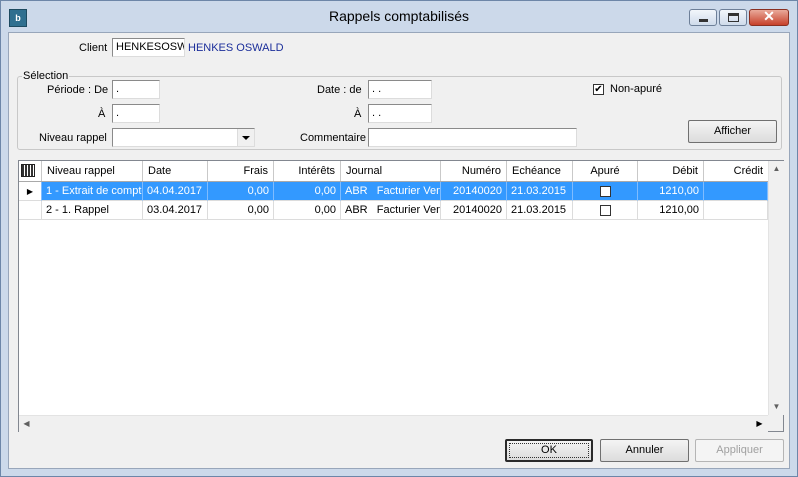 This screenshot has width=798, height=477. I want to click on date-to-label: À, so click(358, 114).